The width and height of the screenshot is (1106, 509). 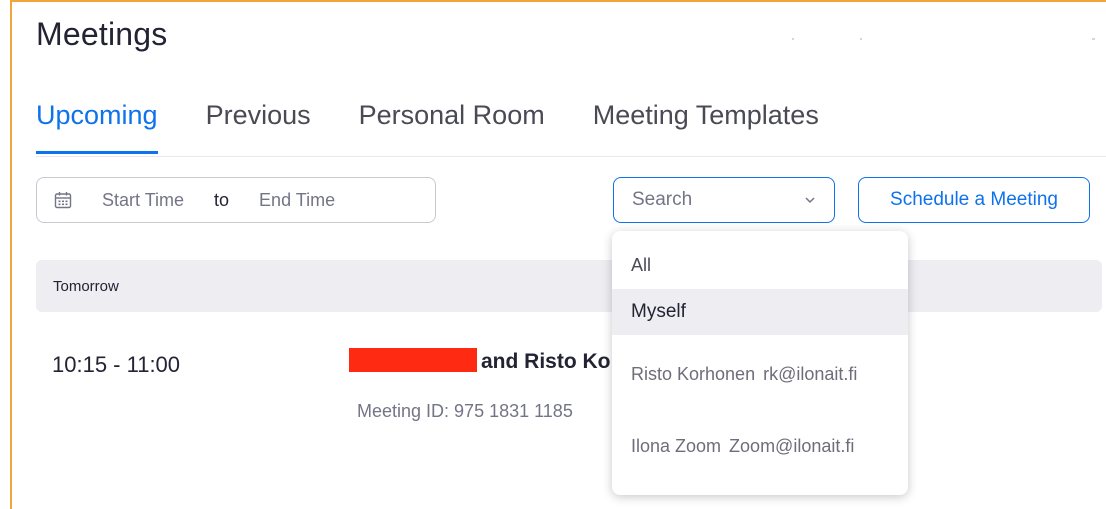 I want to click on chevron-down-icon, so click(x=810, y=200).